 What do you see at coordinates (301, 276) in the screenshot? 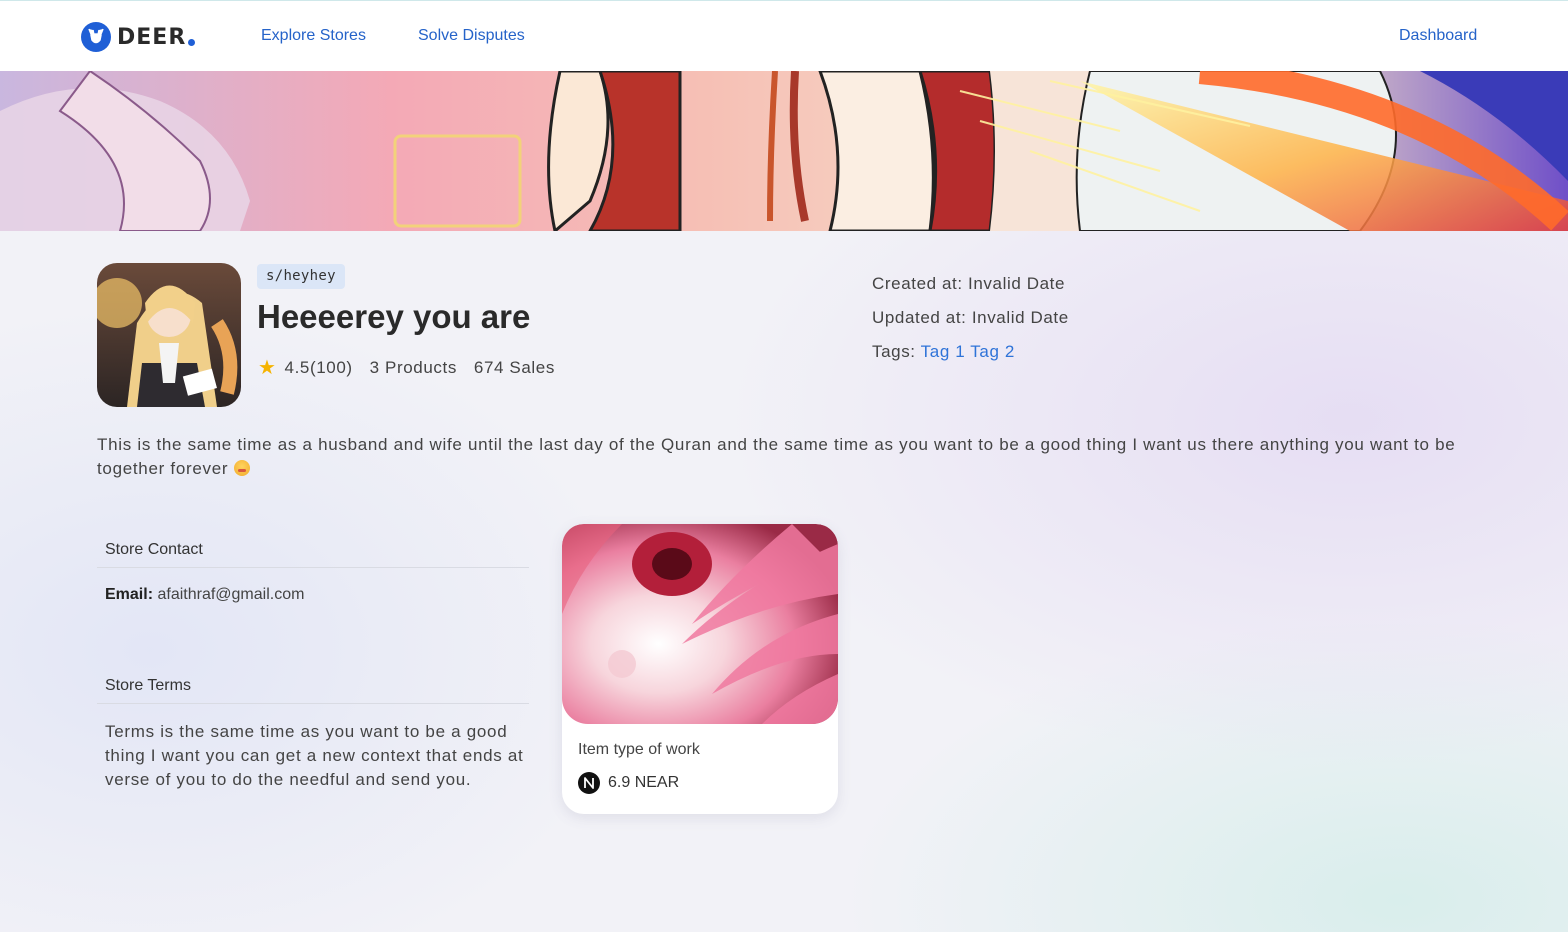
I see `store-handle-badge: s/heyhey` at bounding box center [301, 276].